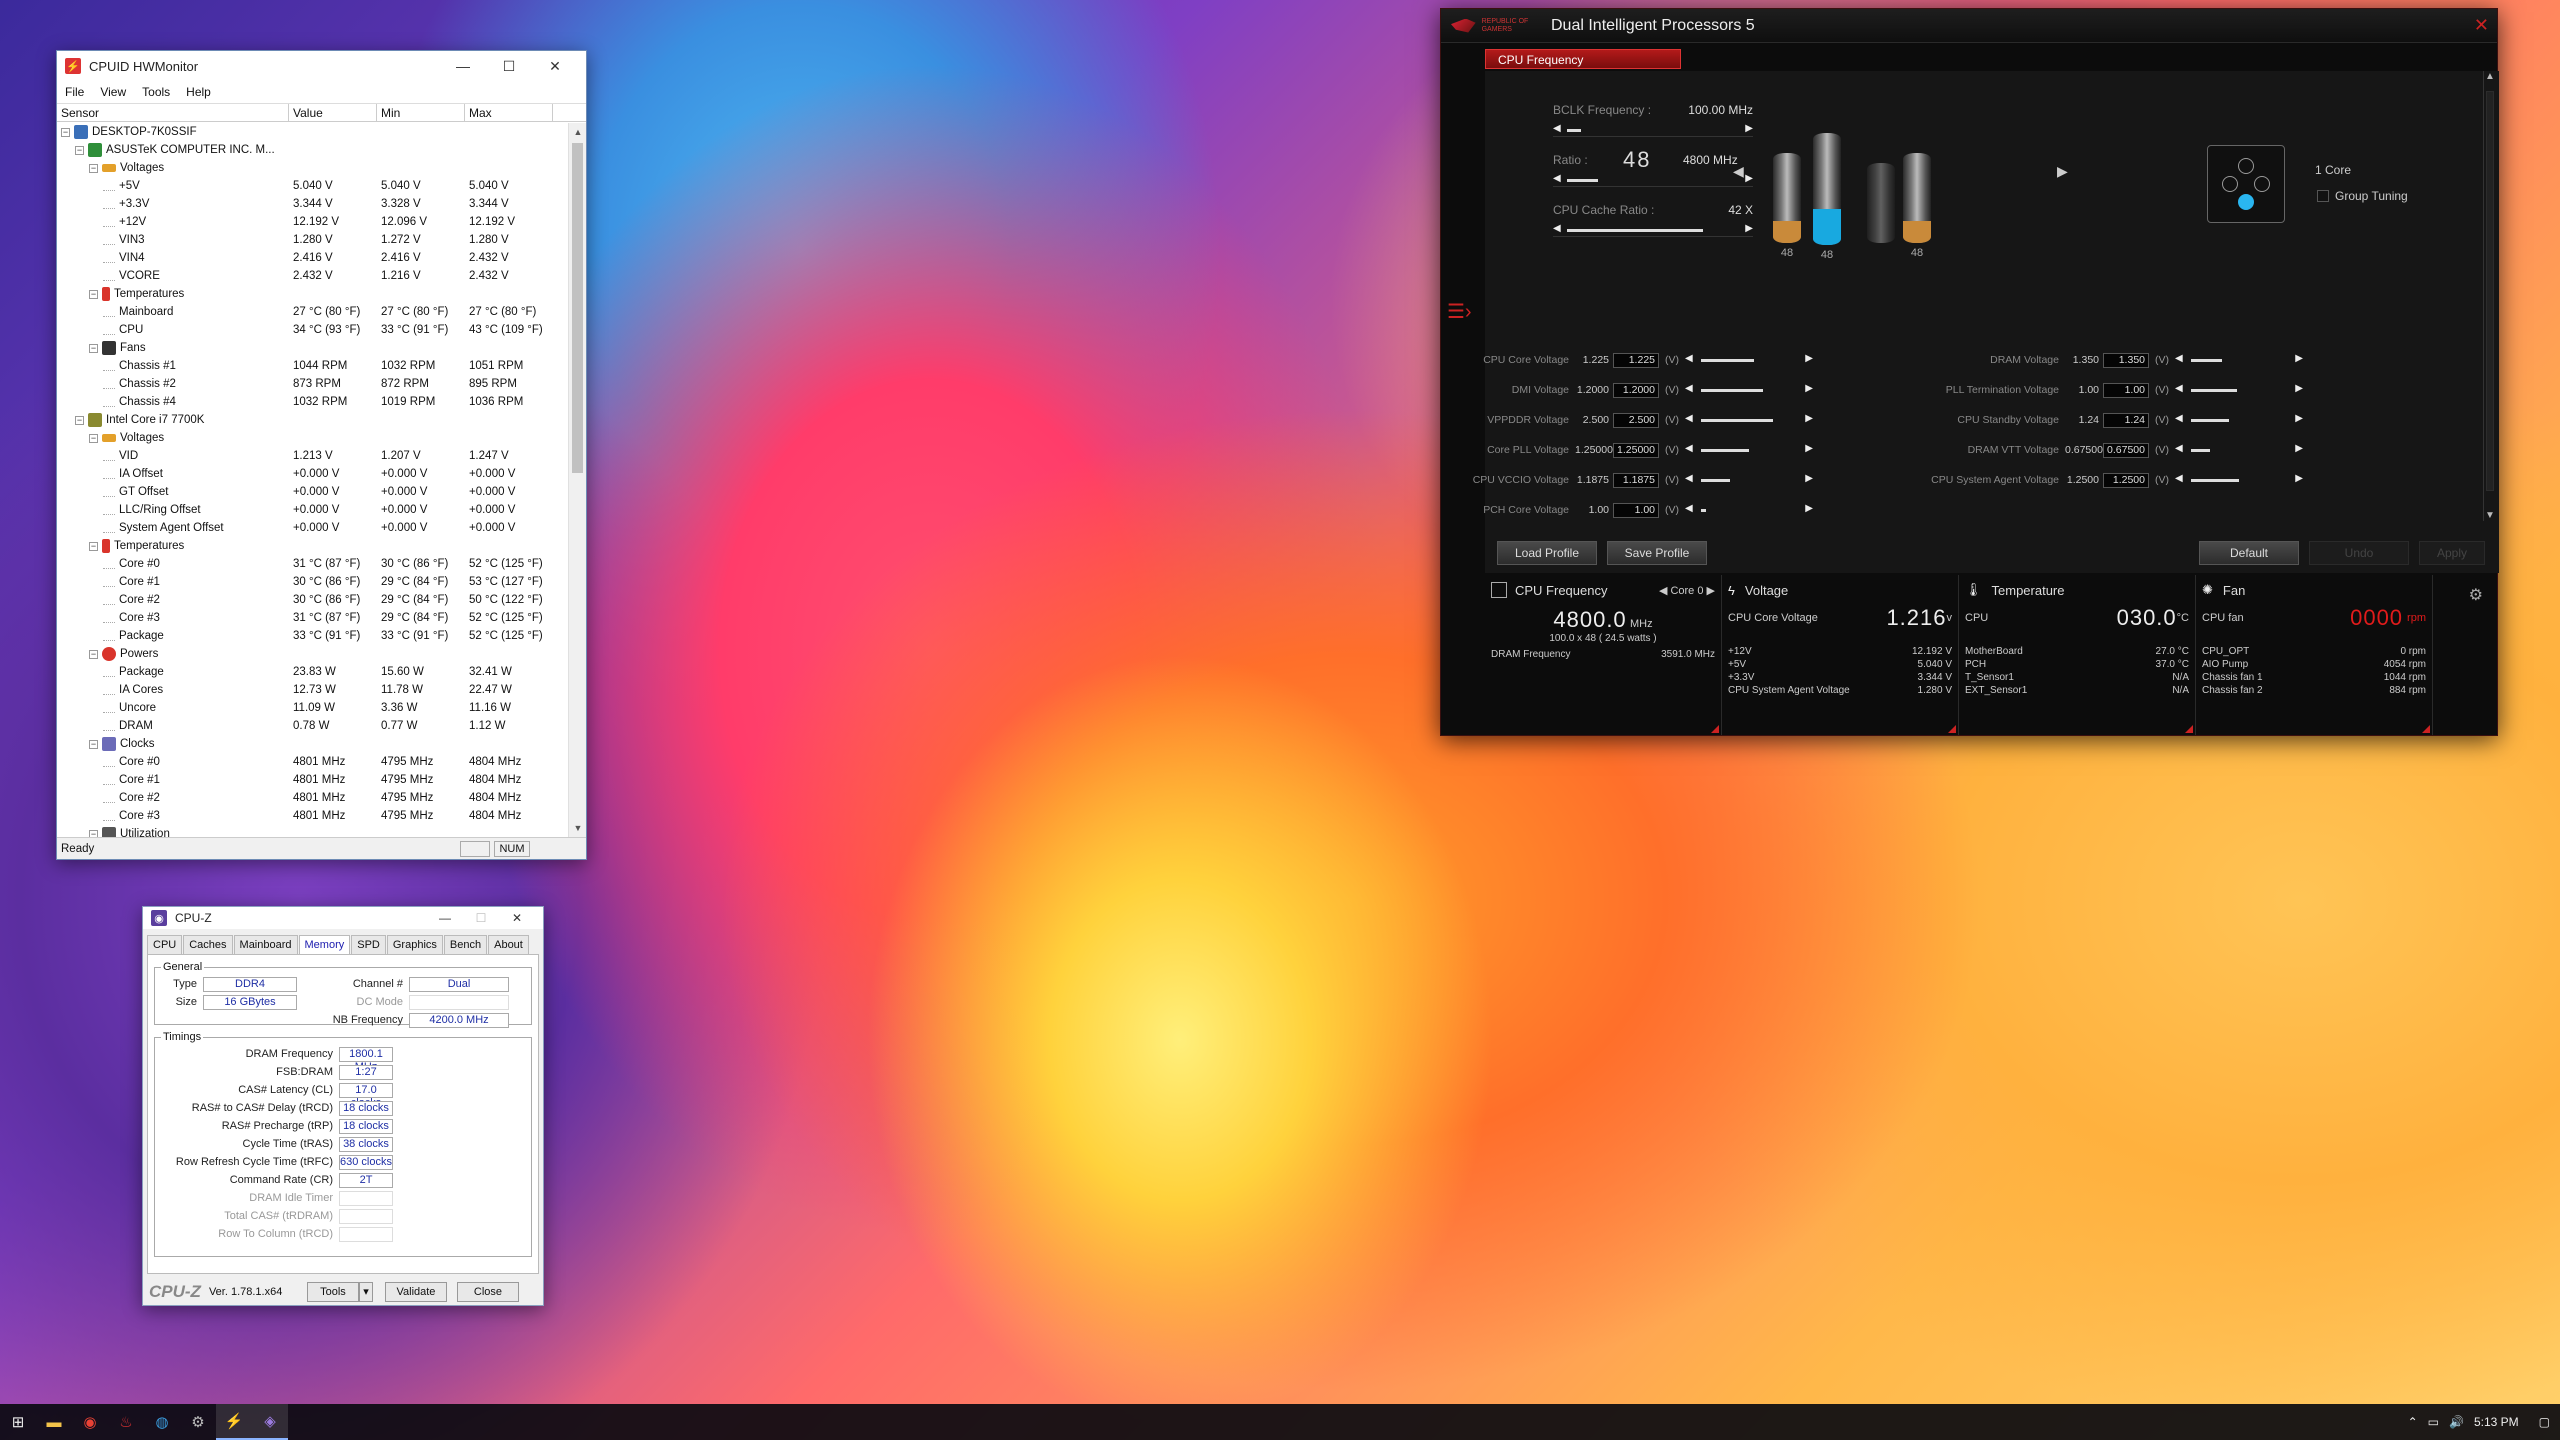 This screenshot has height=1440, width=2560. What do you see at coordinates (1547, 553) in the screenshot?
I see `load-profile-button: Load Profile` at bounding box center [1547, 553].